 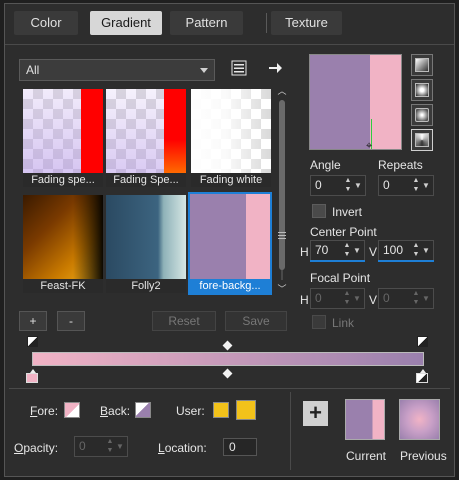 I want to click on gradient-thumb-5: Folly2, so click(x=146, y=244).